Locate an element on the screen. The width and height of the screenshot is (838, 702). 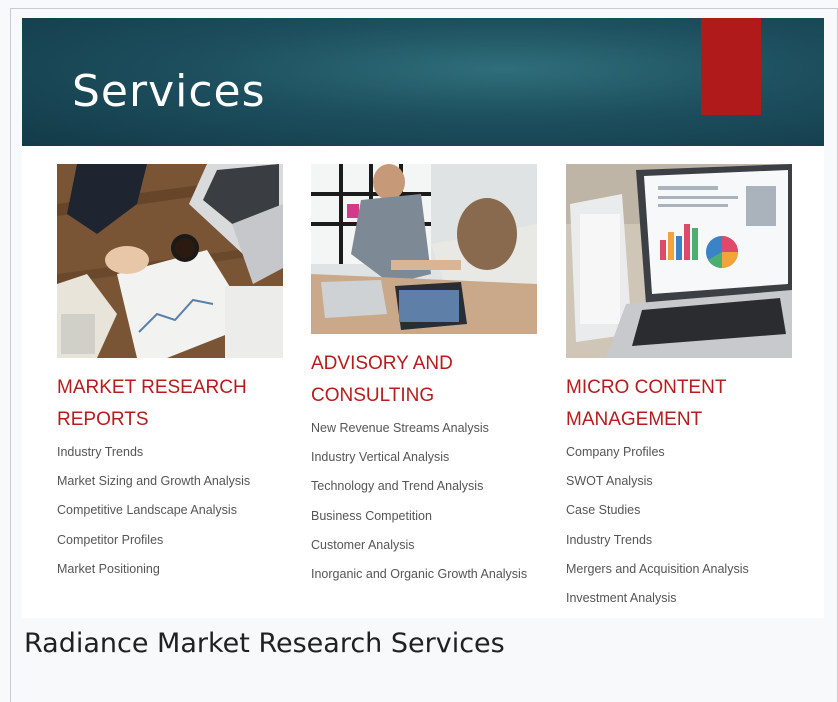
handshake-office-photo-icon is located at coordinates (424, 249).